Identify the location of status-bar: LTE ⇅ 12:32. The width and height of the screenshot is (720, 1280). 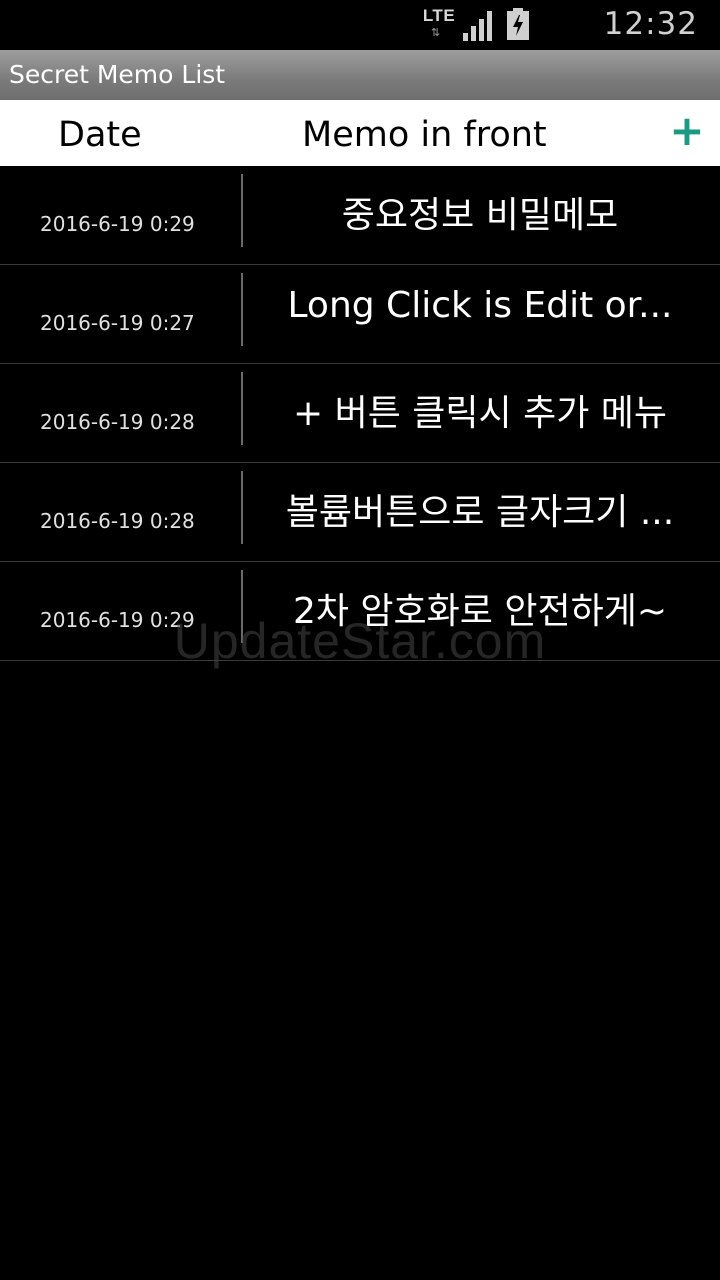
(360, 25).